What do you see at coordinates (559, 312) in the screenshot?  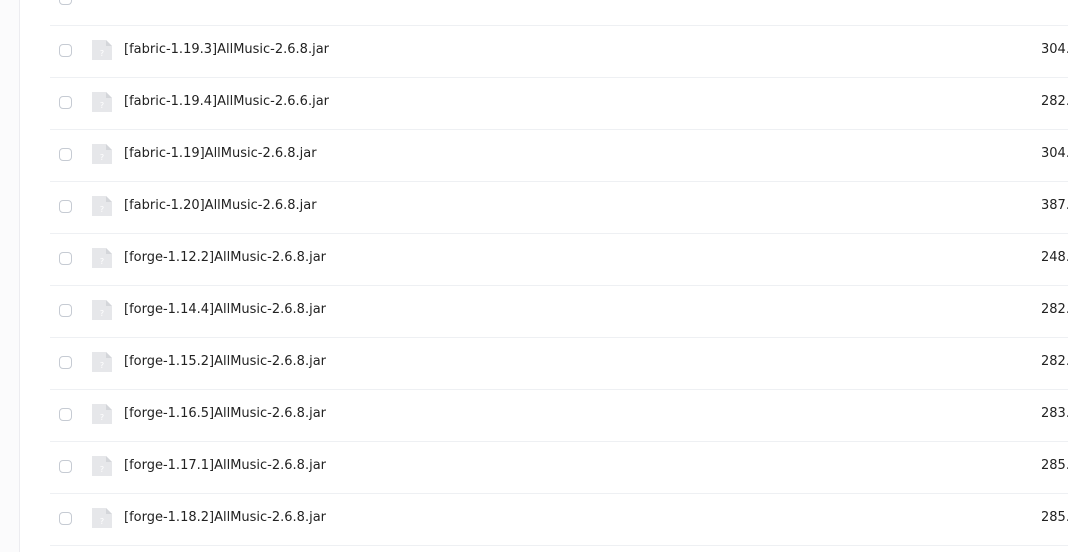 I see `file-row: ? [forge-1.14.4]AllMusic-2.6.8.jar 282.` at bounding box center [559, 312].